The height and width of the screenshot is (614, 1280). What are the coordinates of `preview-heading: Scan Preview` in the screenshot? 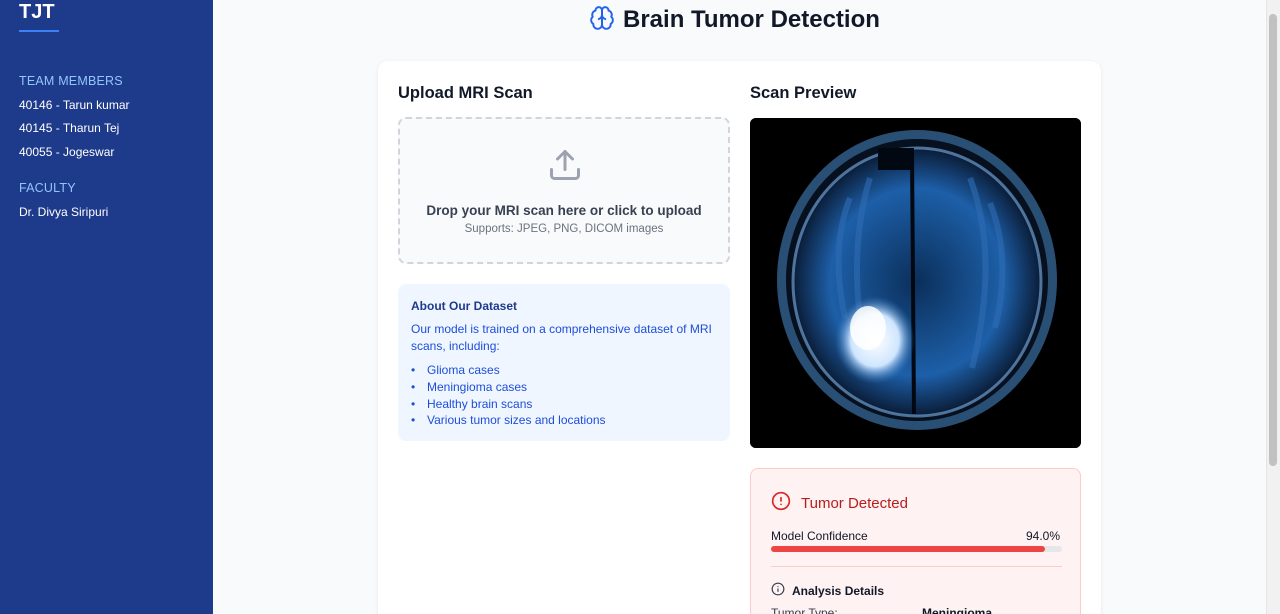 It's located at (803, 93).